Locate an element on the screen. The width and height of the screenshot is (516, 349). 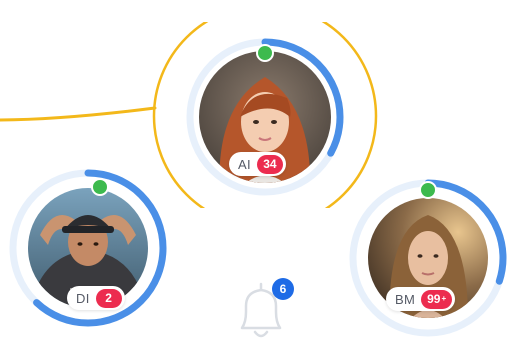
notification-bell-button: 6 is located at coordinates (261, 307).